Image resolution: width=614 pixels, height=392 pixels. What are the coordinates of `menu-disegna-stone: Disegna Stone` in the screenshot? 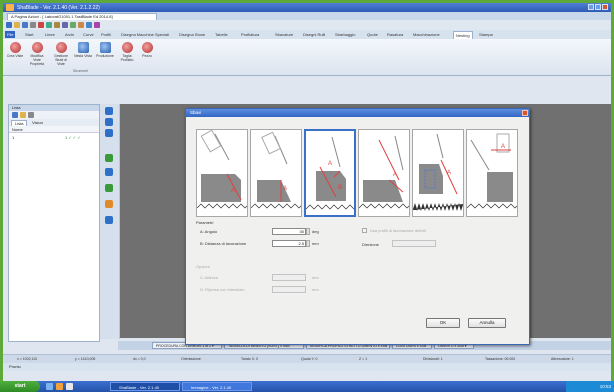 It's located at (192, 34).